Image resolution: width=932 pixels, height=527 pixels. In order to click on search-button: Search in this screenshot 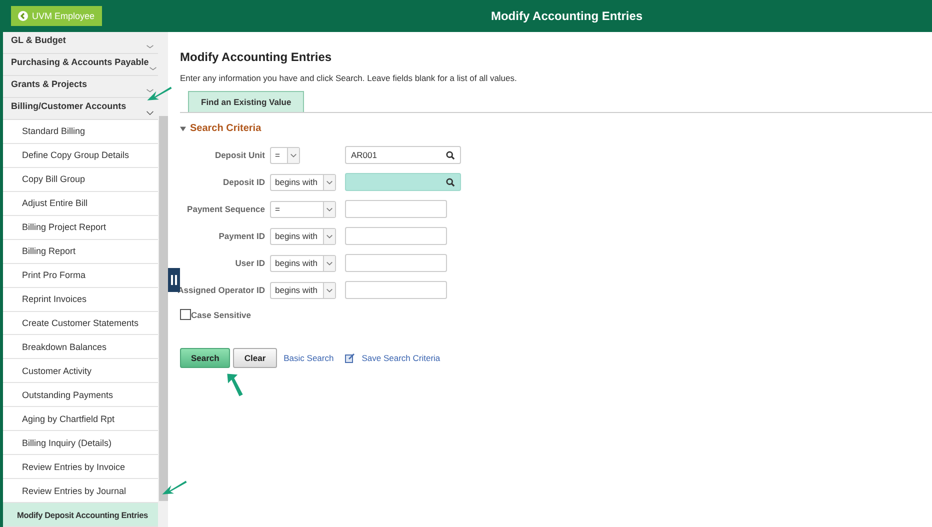, I will do `click(205, 358)`.